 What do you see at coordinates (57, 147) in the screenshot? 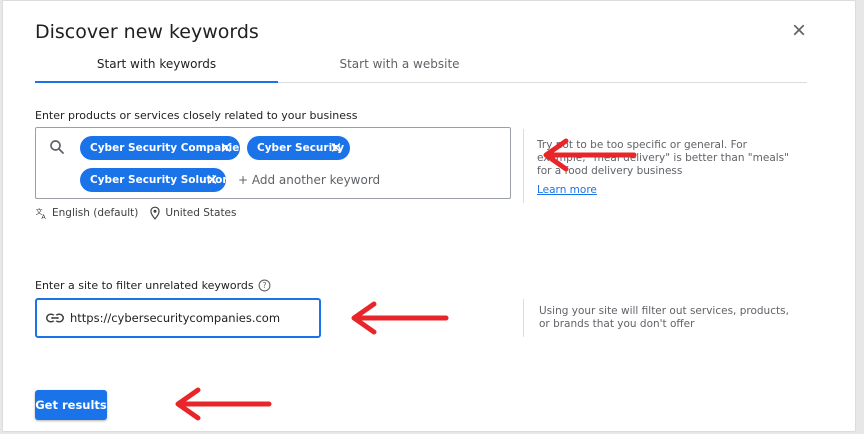
I see `search-icon` at bounding box center [57, 147].